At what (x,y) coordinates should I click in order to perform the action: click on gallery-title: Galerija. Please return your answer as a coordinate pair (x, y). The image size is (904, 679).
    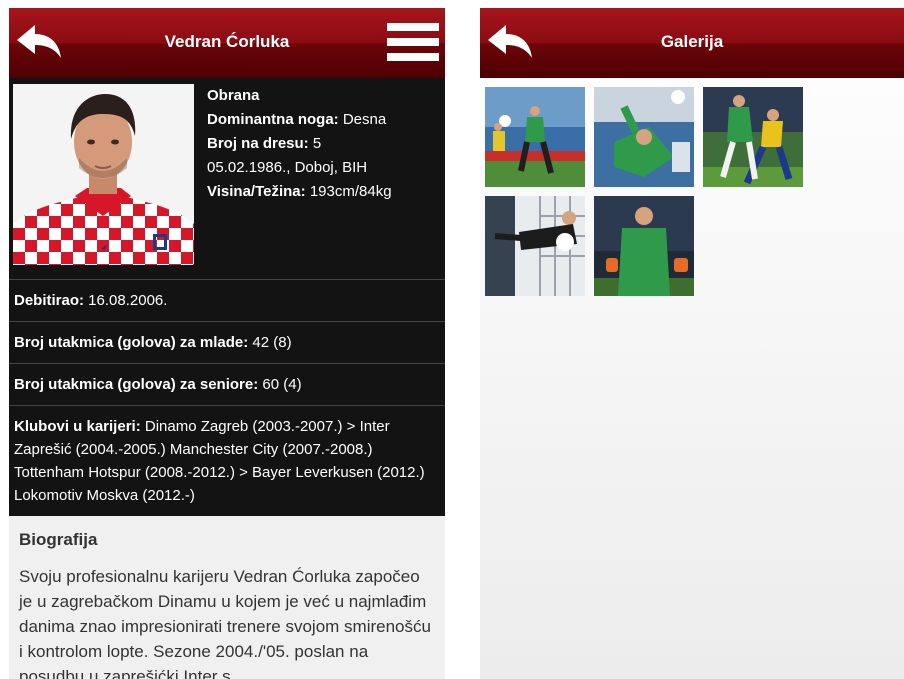
    Looking at the image, I should click on (692, 41).